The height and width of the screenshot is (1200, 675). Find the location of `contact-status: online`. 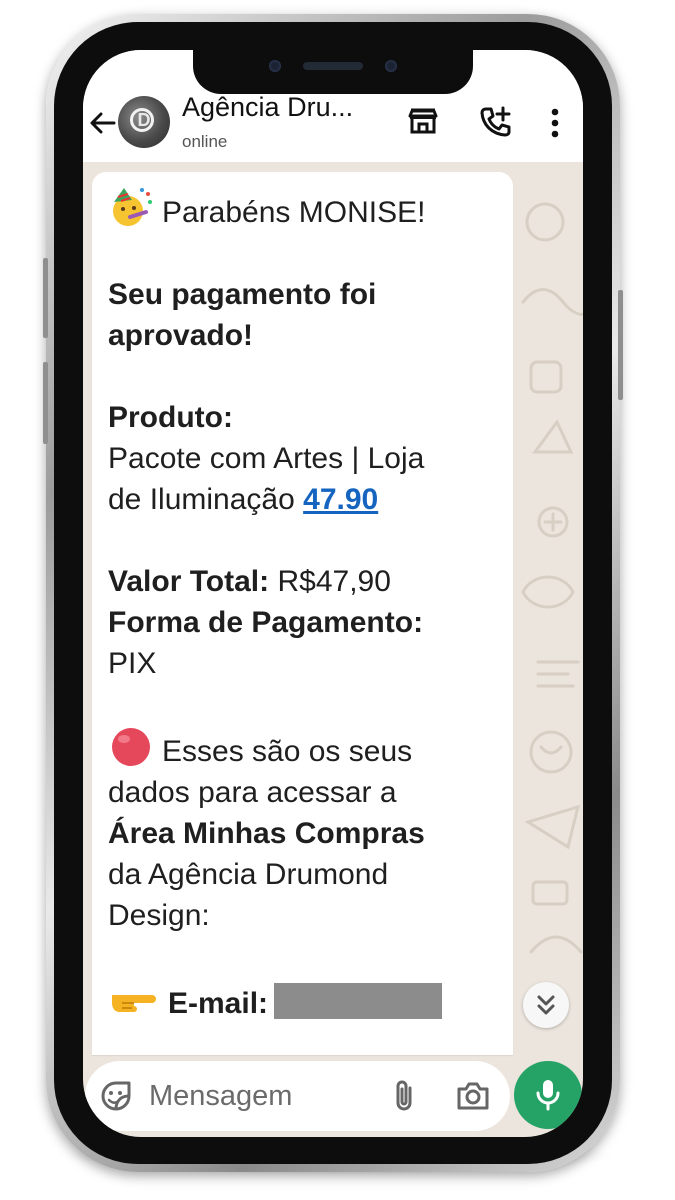

contact-status: online is located at coordinates (205, 141).